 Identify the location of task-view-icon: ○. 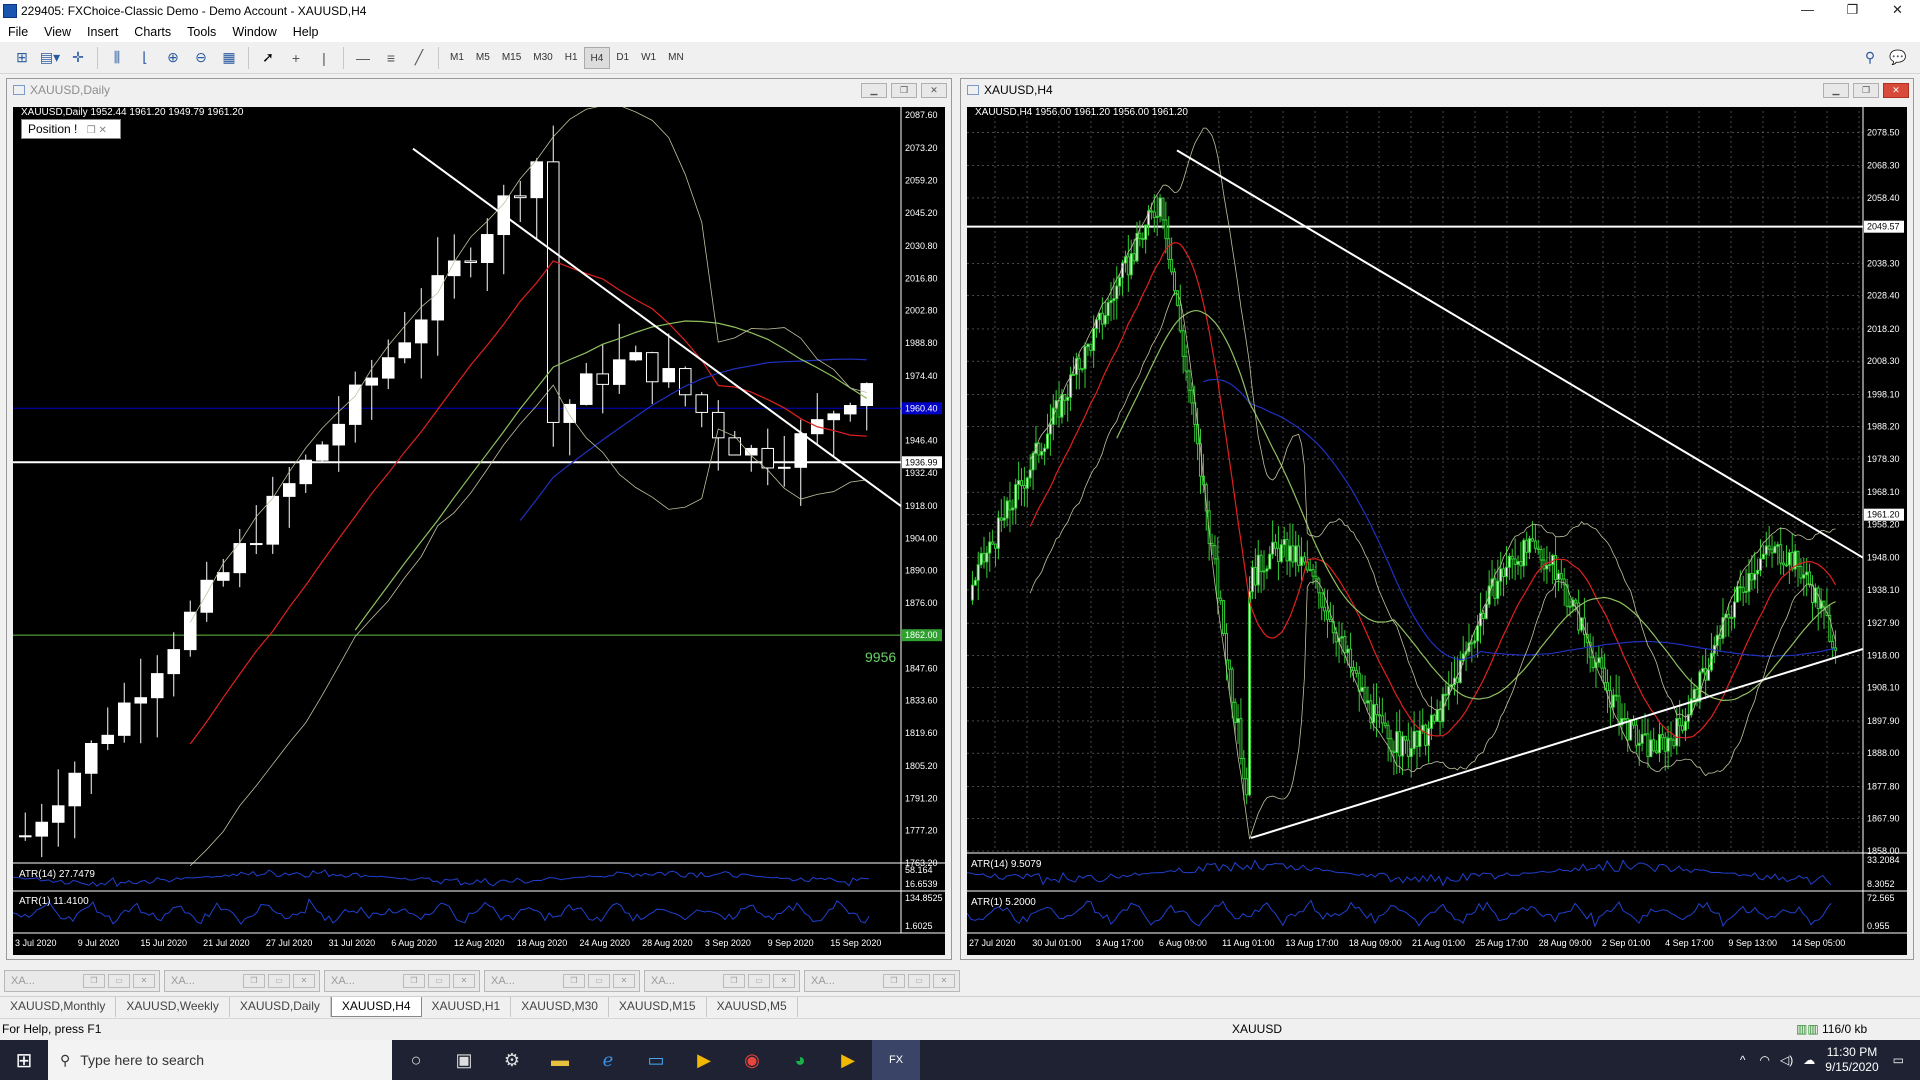
(416, 1060).